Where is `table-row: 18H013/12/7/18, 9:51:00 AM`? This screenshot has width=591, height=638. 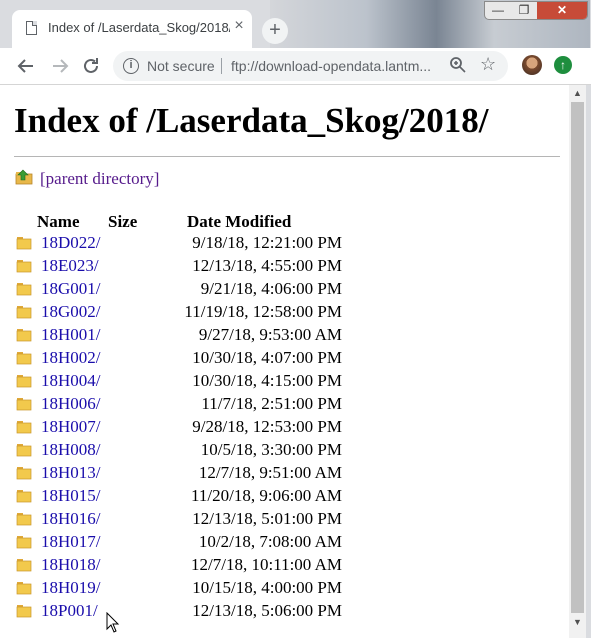
table-row: 18H013/12/7/18, 9:51:00 AM is located at coordinates (280, 474).